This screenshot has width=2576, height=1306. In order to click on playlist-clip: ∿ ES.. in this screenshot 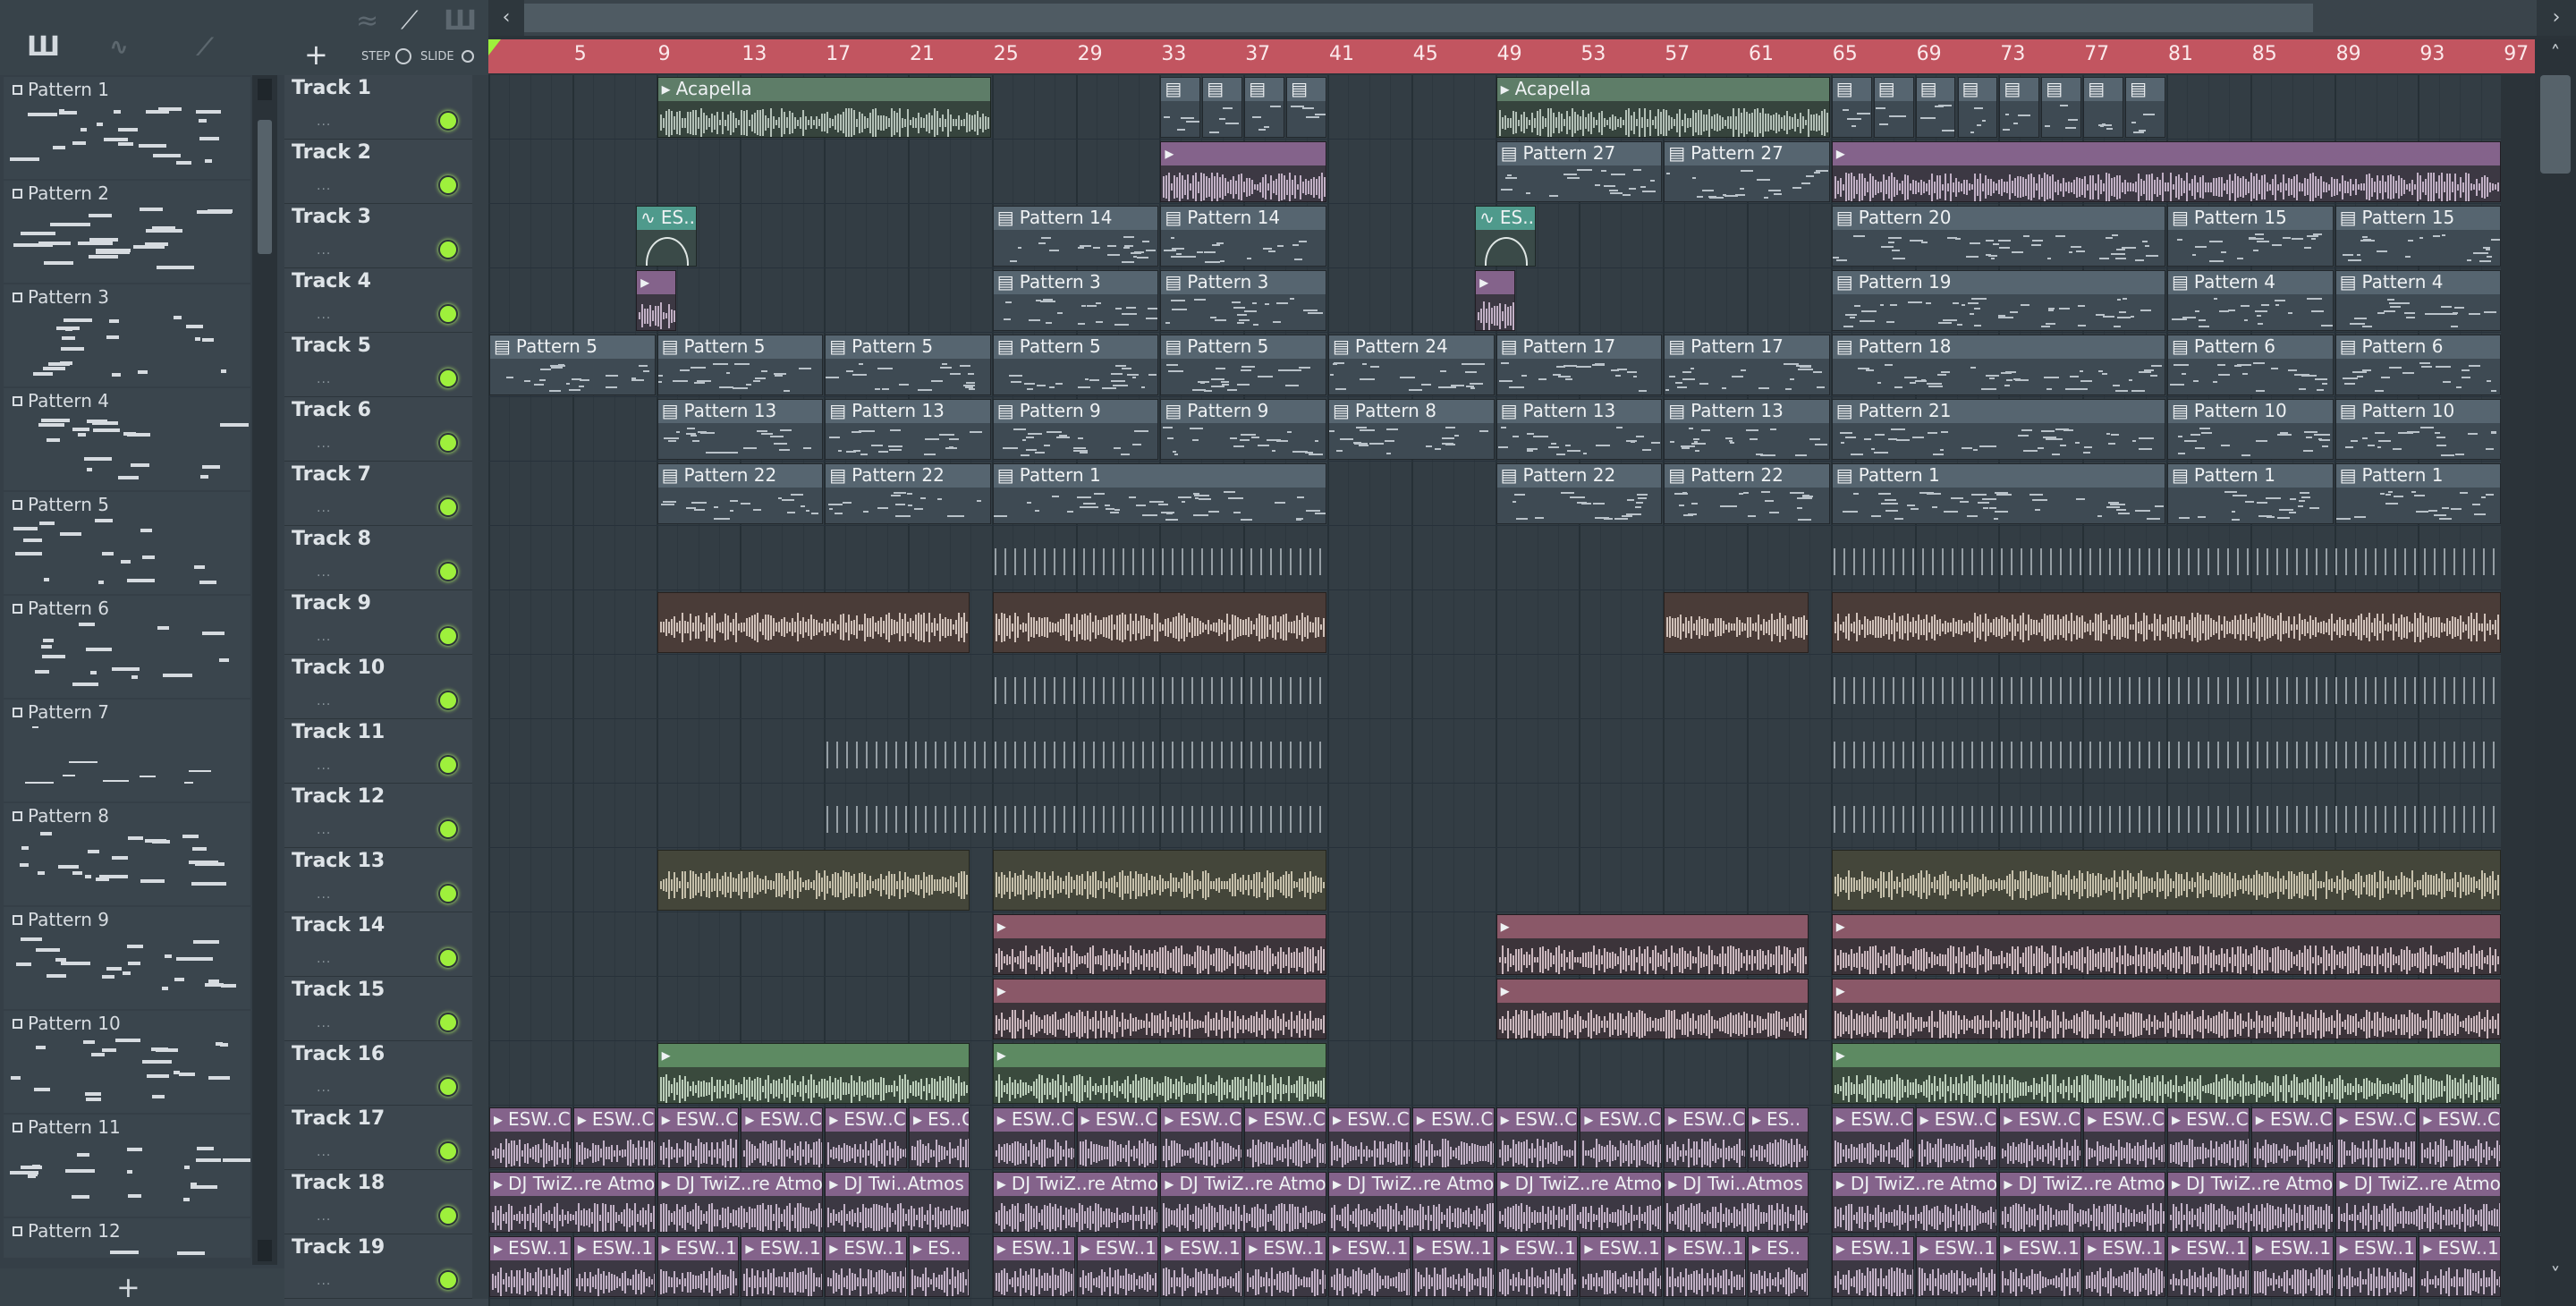, I will do `click(1506, 236)`.